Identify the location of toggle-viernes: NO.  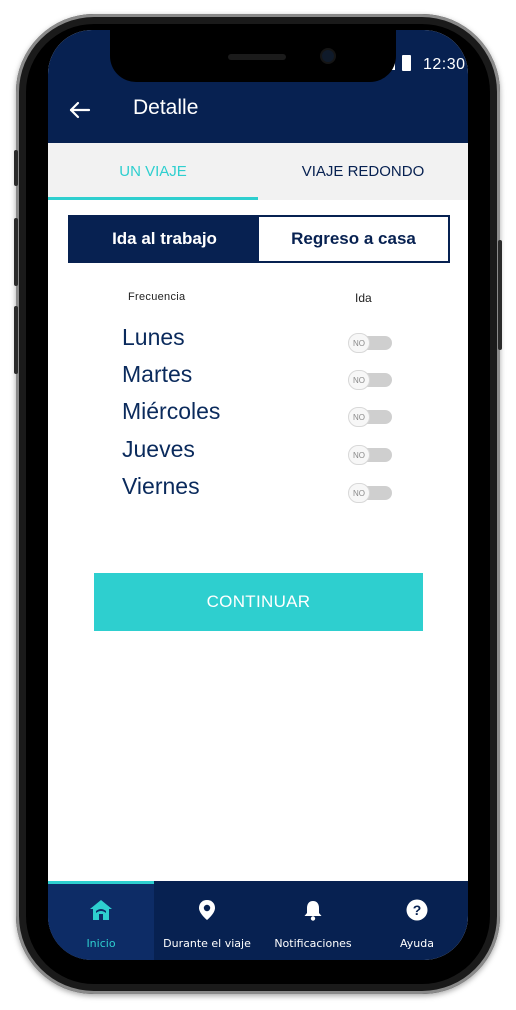
(370, 493).